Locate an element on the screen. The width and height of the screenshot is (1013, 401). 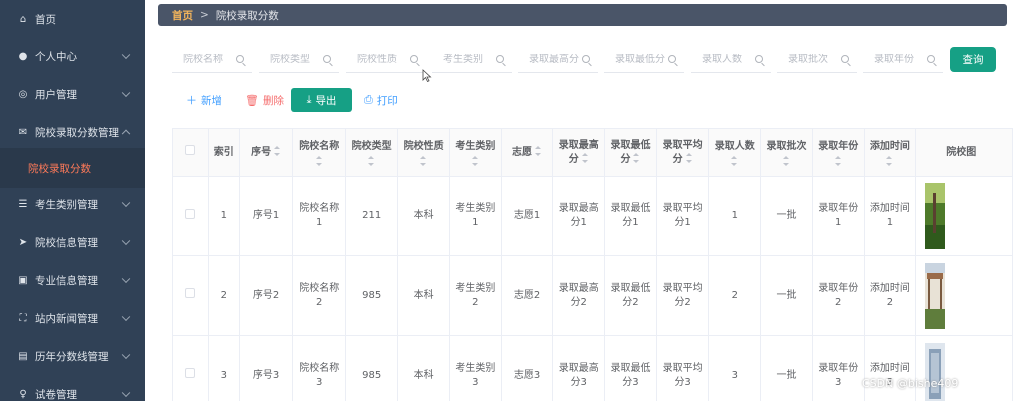
sidebar-item-candidate-category: ☰ 考生类别管理 is located at coordinates (72, 204).